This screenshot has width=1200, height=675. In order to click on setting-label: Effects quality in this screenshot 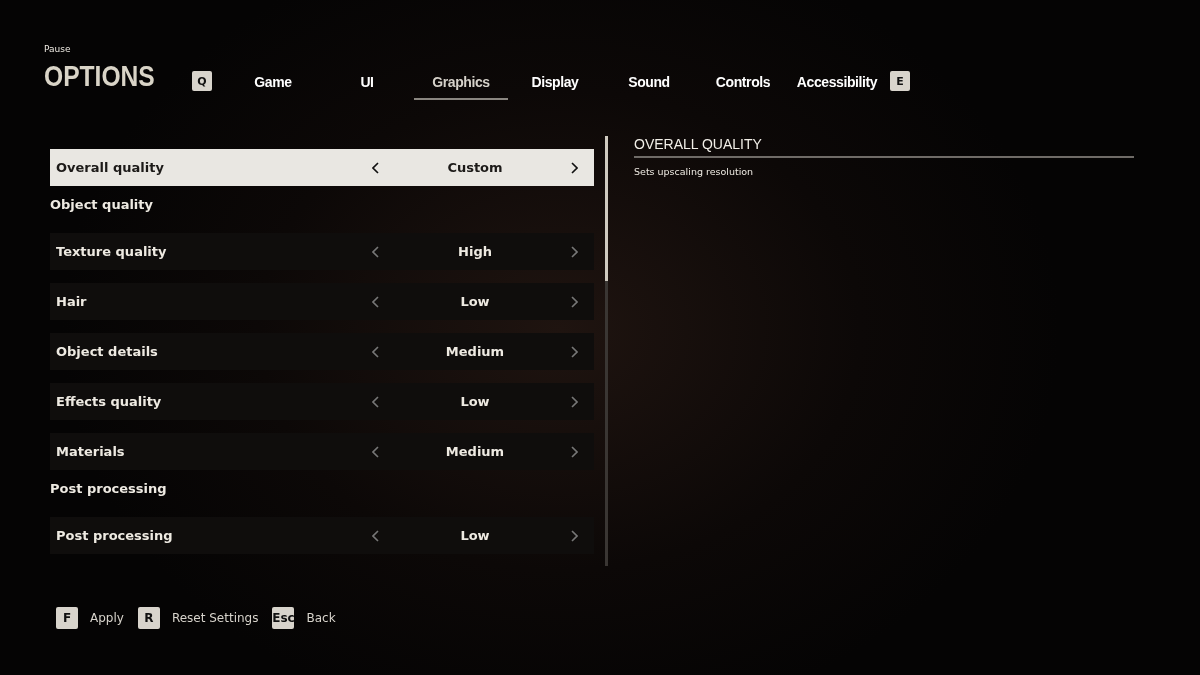, I will do `click(109, 401)`.